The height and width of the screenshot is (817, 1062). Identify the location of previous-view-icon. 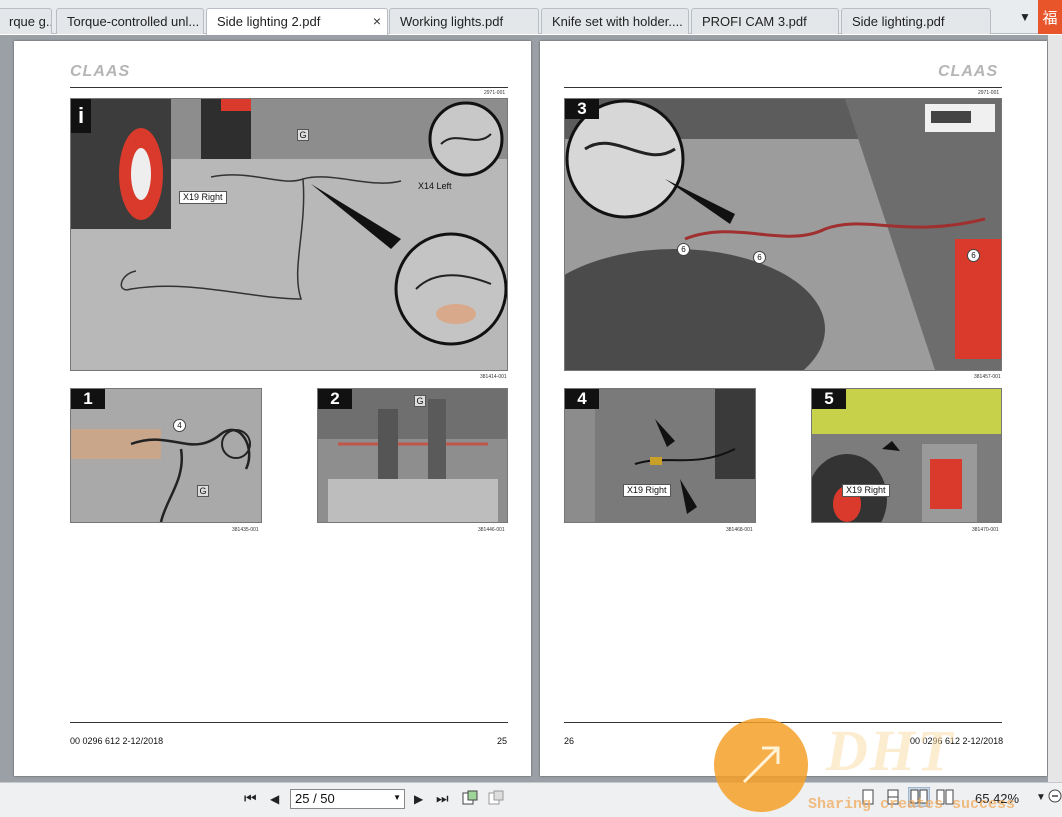
(470, 799).